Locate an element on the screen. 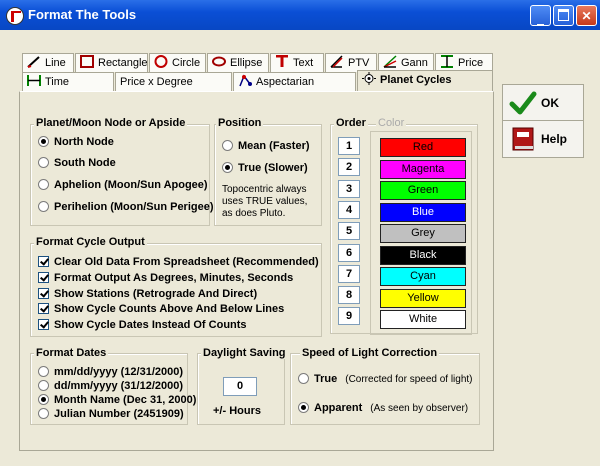 This screenshot has height=466, width=600. minimize-button is located at coordinates (540, 15).